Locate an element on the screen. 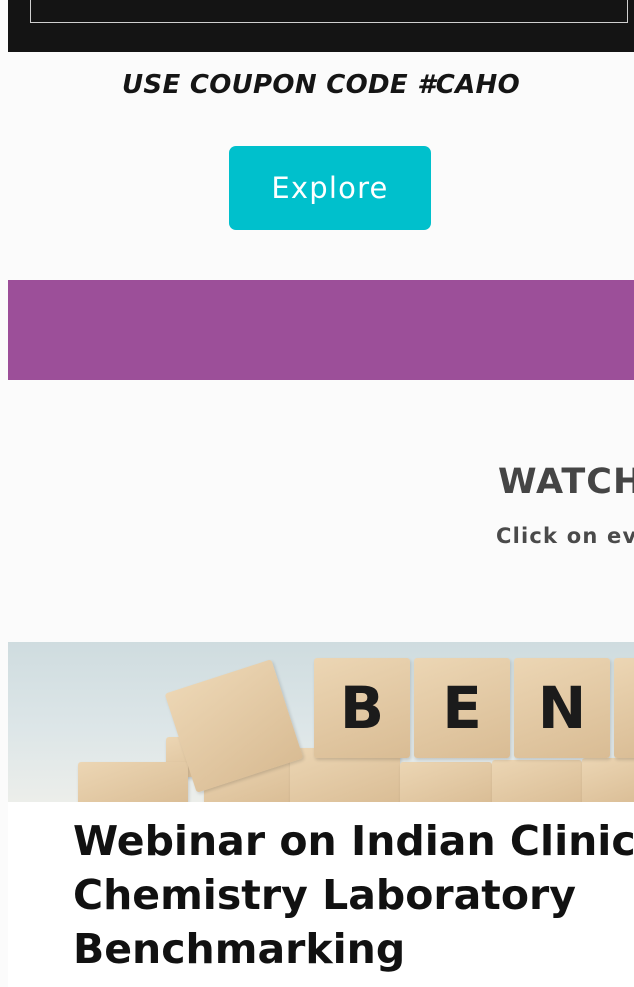  letter-block: N is located at coordinates (562, 708).